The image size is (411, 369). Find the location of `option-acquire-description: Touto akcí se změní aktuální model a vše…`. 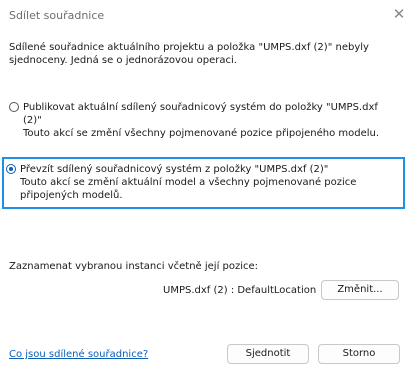

option-acquire-description: Touto akcí se změní aktuální model a vše… is located at coordinates (188, 189).